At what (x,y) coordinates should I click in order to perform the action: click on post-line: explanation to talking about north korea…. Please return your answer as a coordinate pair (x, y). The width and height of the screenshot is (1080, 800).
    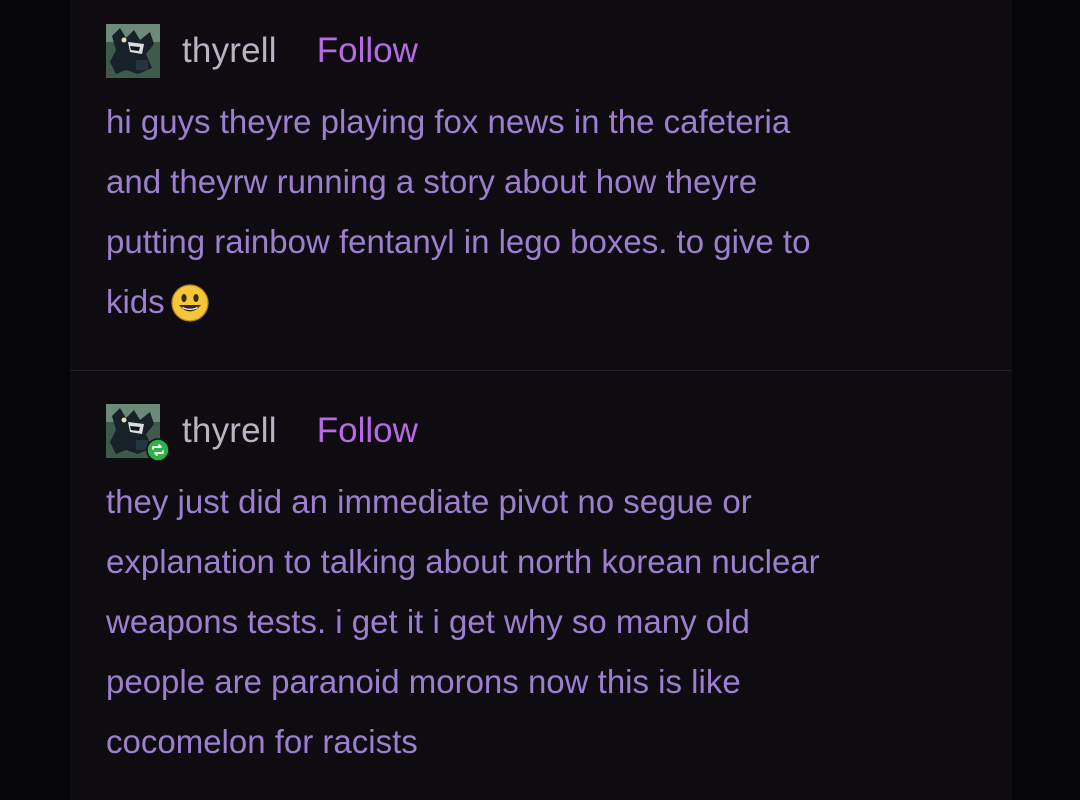
    Looking at the image, I should click on (463, 561).